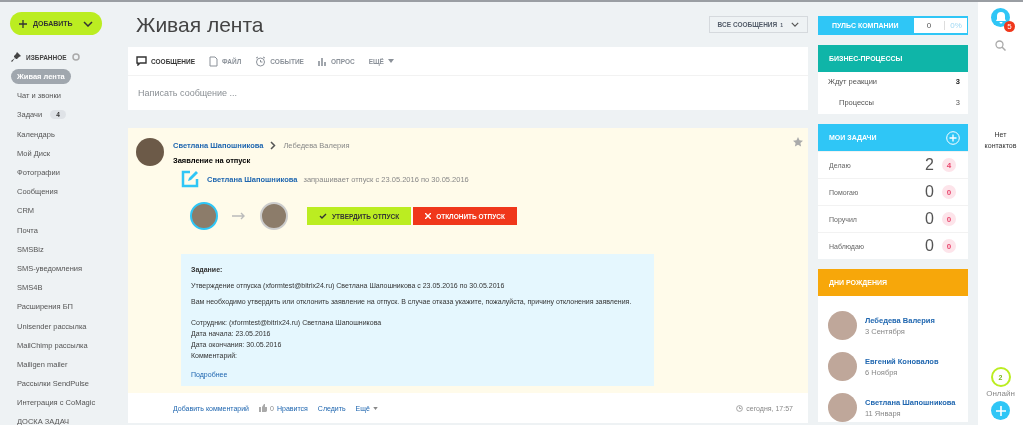  Describe the element at coordinates (1000, 393) in the screenshot. I see `online-label: Онлайн` at that location.